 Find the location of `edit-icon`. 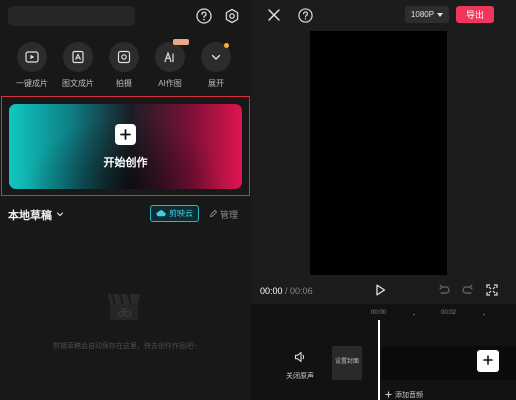

edit-icon is located at coordinates (213, 214).